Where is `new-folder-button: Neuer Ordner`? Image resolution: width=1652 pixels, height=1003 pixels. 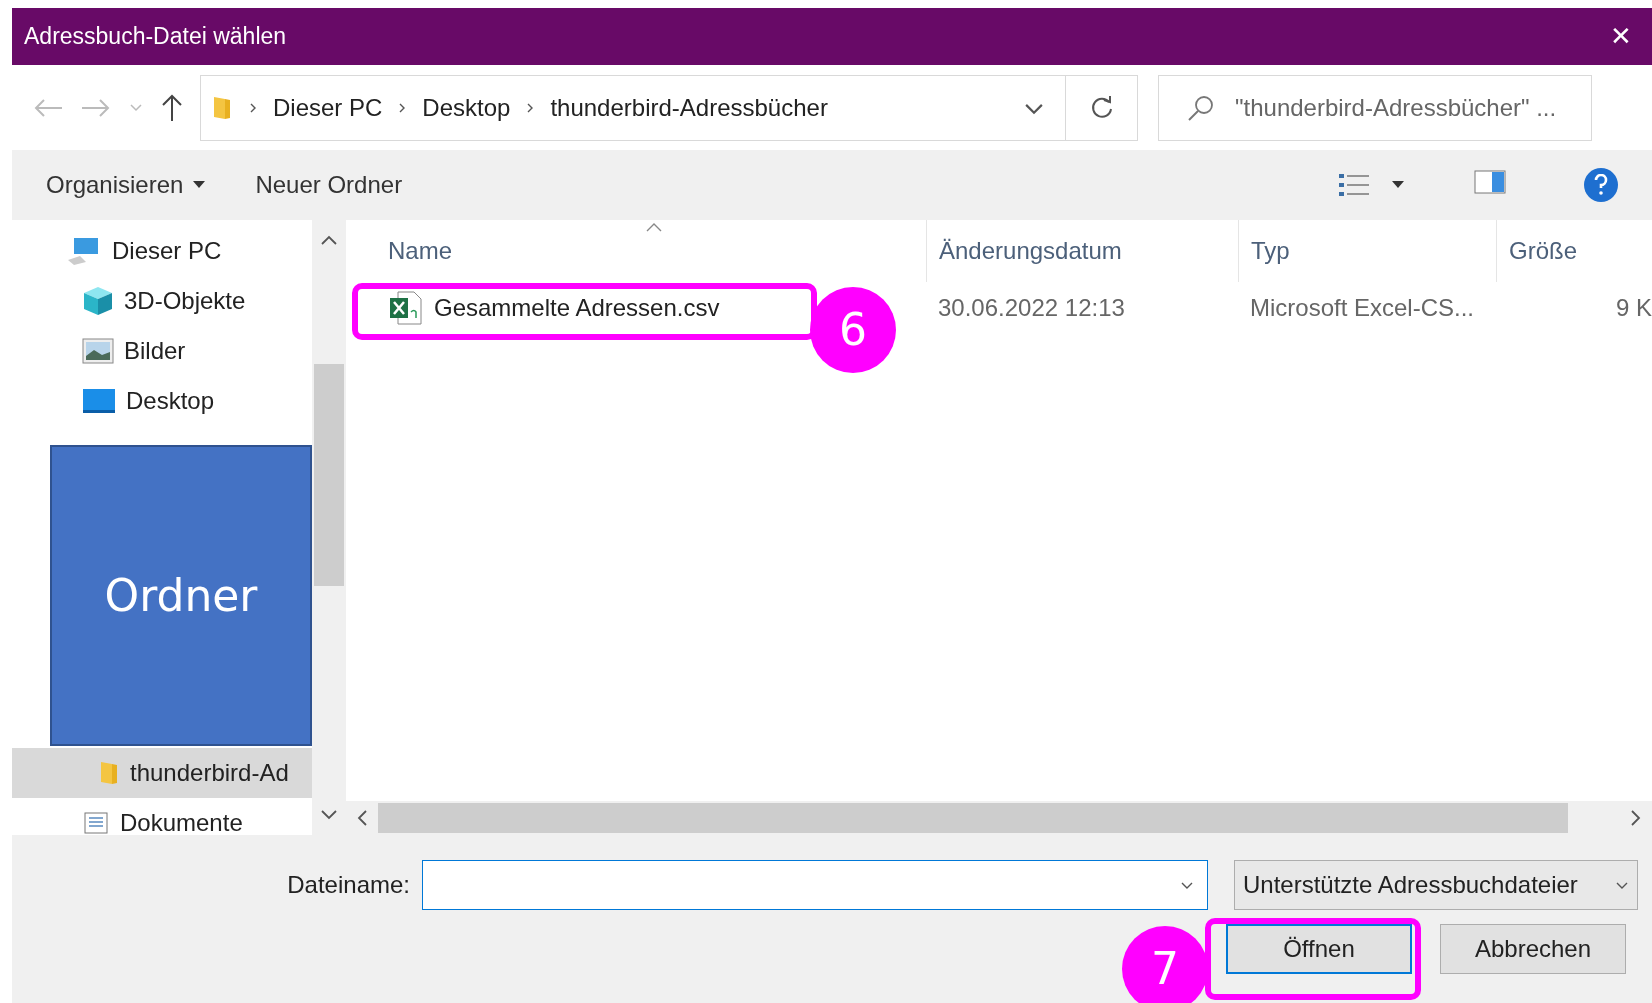
new-folder-button: Neuer Ordner is located at coordinates (329, 185).